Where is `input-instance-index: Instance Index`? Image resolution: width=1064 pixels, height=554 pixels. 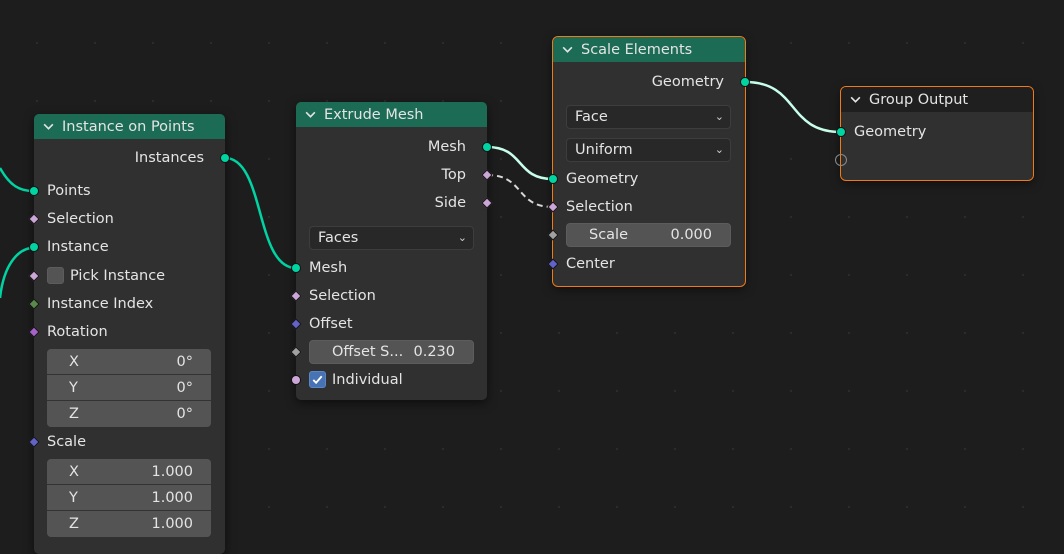
input-instance-index: Instance Index is located at coordinates (129, 304).